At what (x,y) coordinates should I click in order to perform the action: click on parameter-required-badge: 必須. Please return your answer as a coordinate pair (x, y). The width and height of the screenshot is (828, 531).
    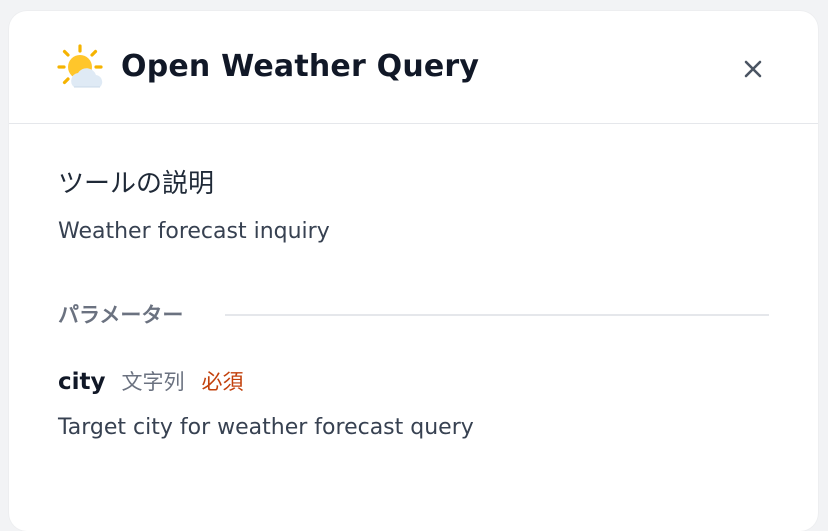
    Looking at the image, I should click on (222, 382).